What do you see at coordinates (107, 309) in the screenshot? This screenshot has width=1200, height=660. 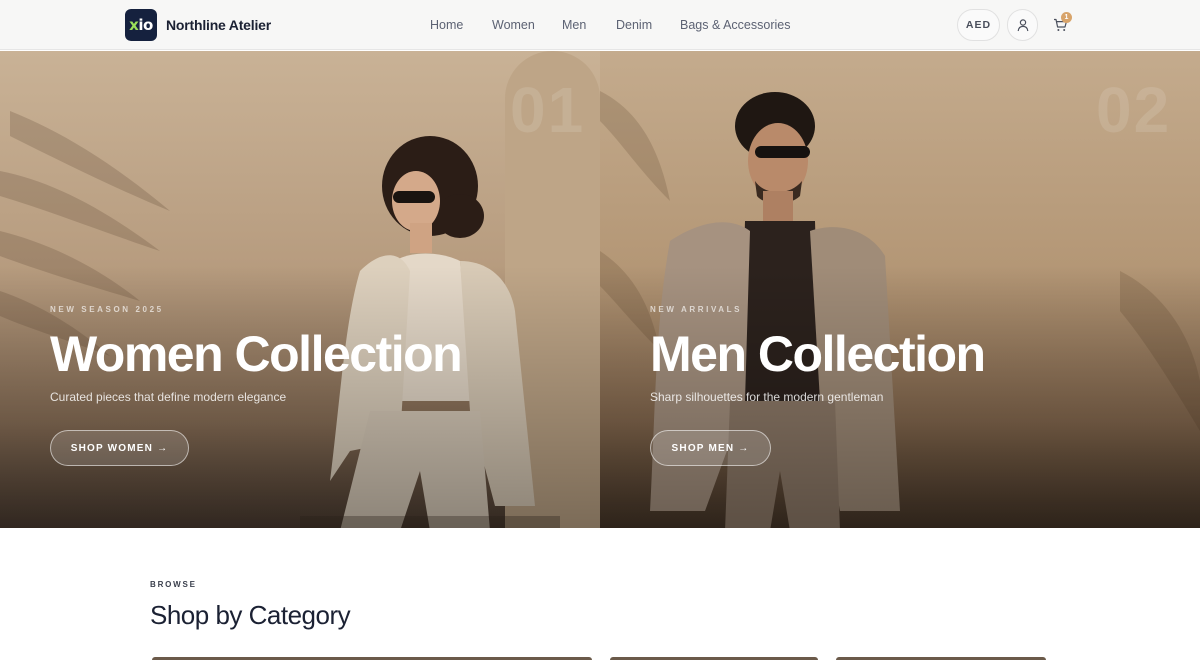 I see `hero-women-eyebrow: NEW SEASON 2025` at bounding box center [107, 309].